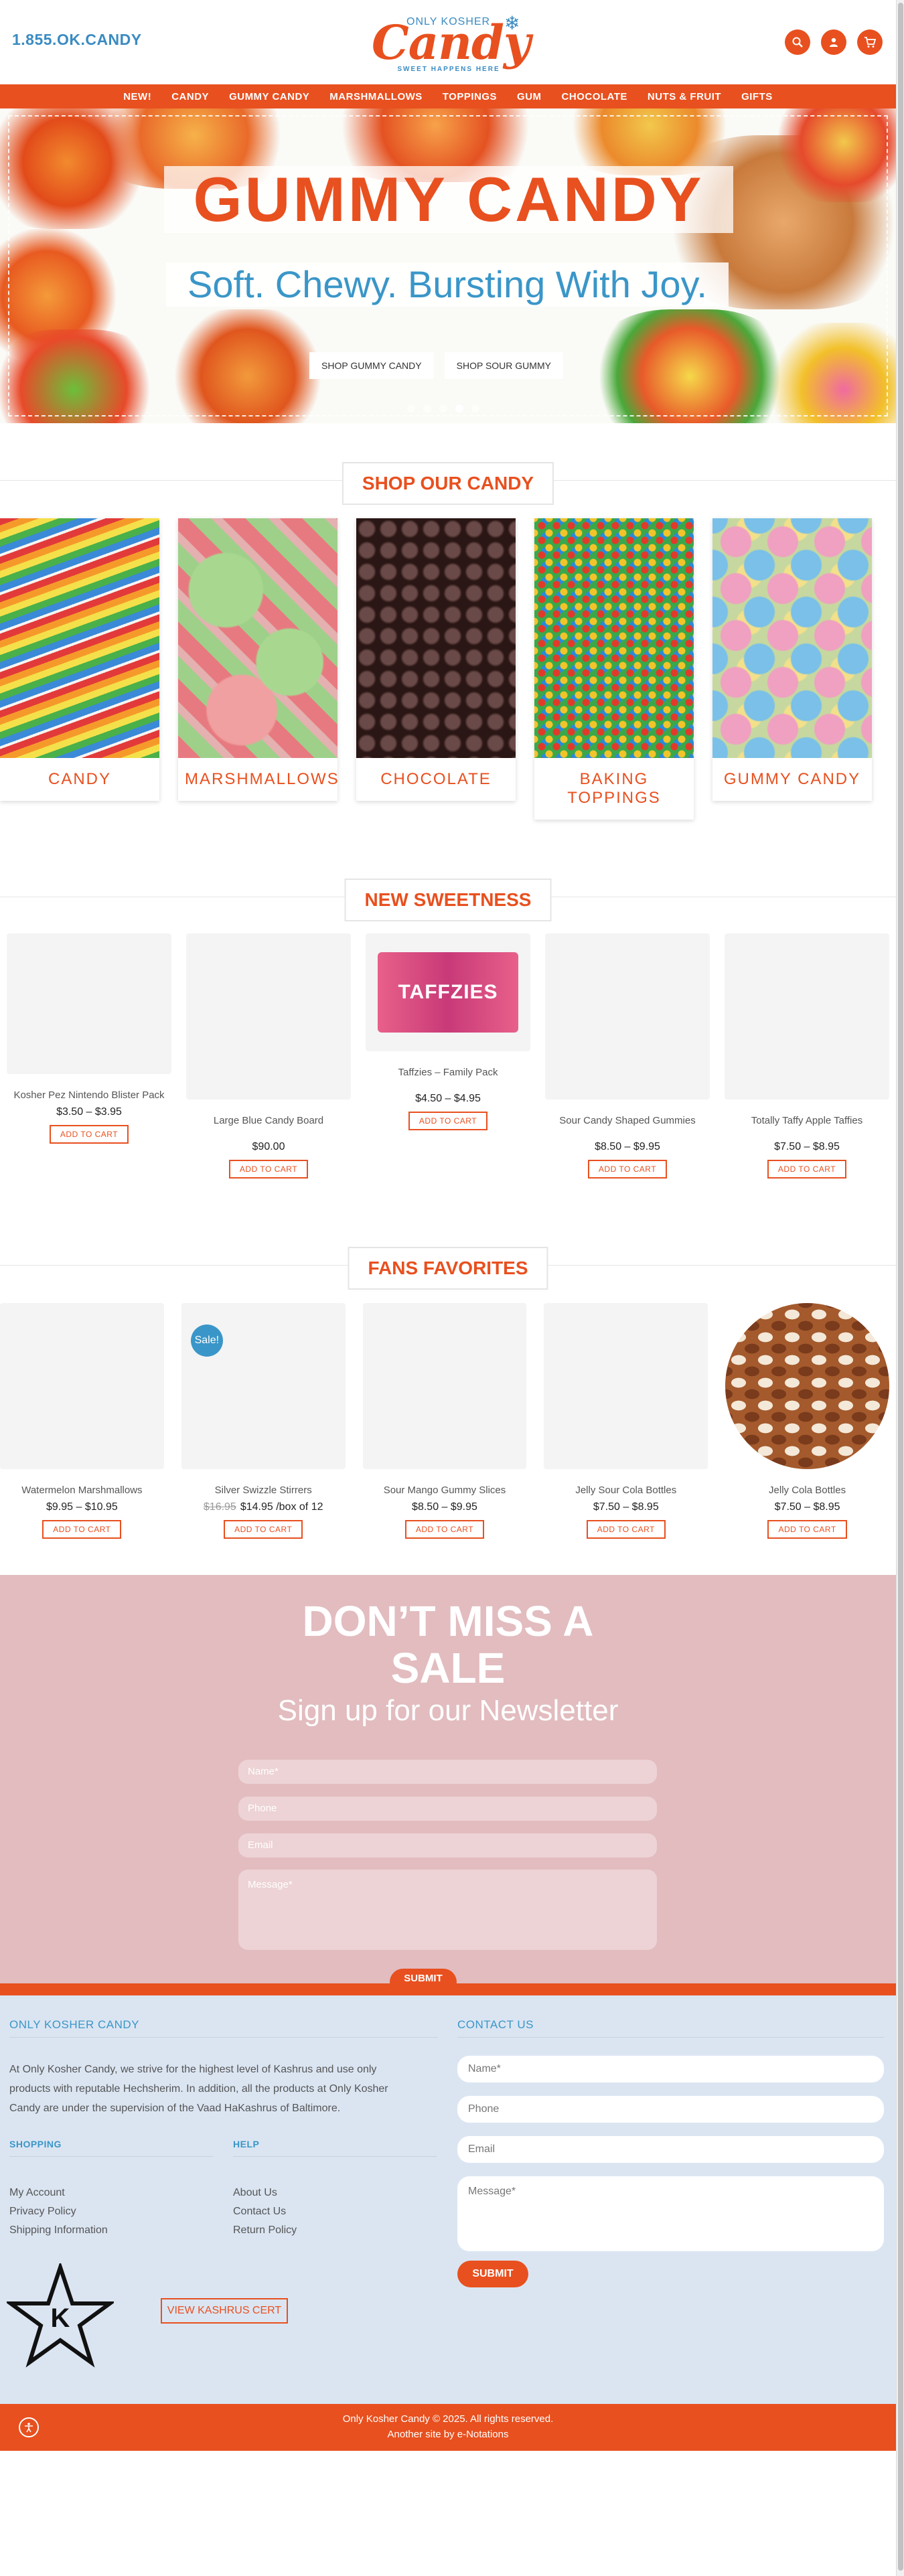 This screenshot has width=904, height=2576. I want to click on shop-sour-gummy-button: SHOP SOUR GUMMY, so click(503, 365).